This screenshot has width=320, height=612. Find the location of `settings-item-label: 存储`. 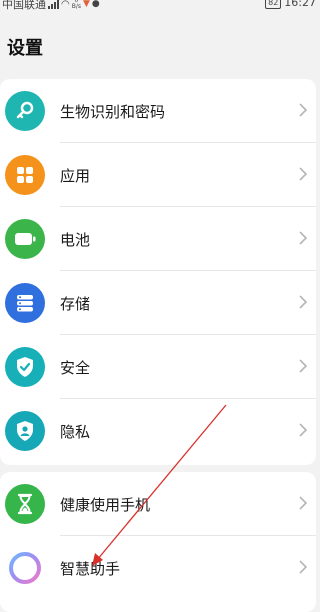

settings-item-label: 存储 is located at coordinates (75, 304).